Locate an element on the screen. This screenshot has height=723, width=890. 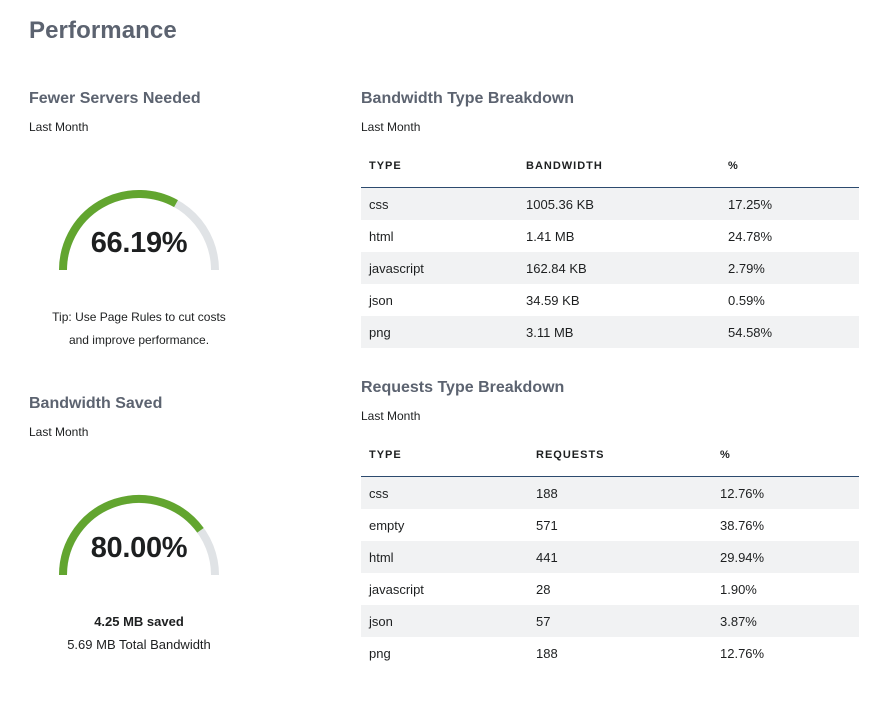
table-header-row: TYPE BANDWIDTH % is located at coordinates (610, 166).